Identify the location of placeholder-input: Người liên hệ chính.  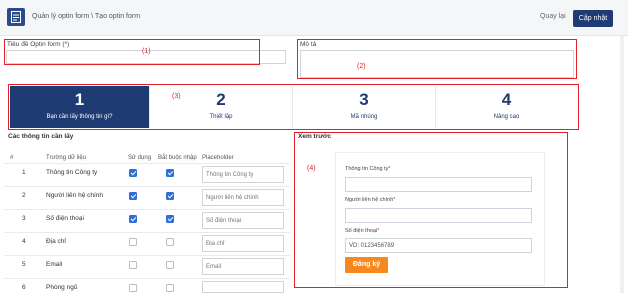
(243, 197).